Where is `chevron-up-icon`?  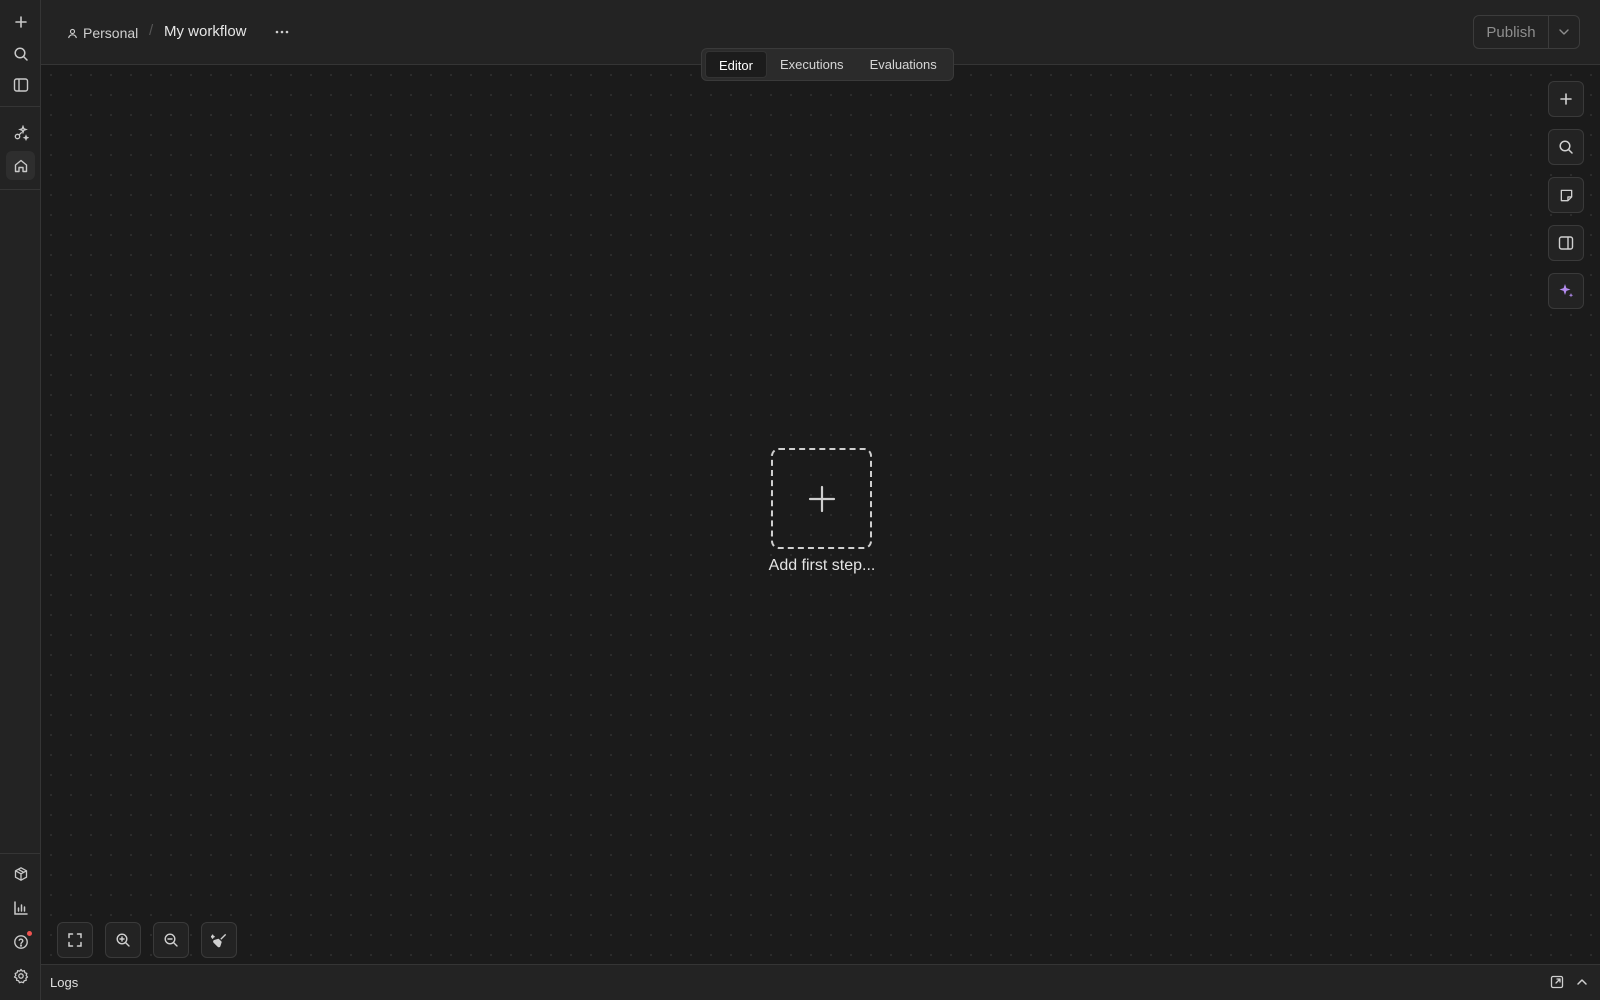
chevron-up-icon is located at coordinates (1582, 982).